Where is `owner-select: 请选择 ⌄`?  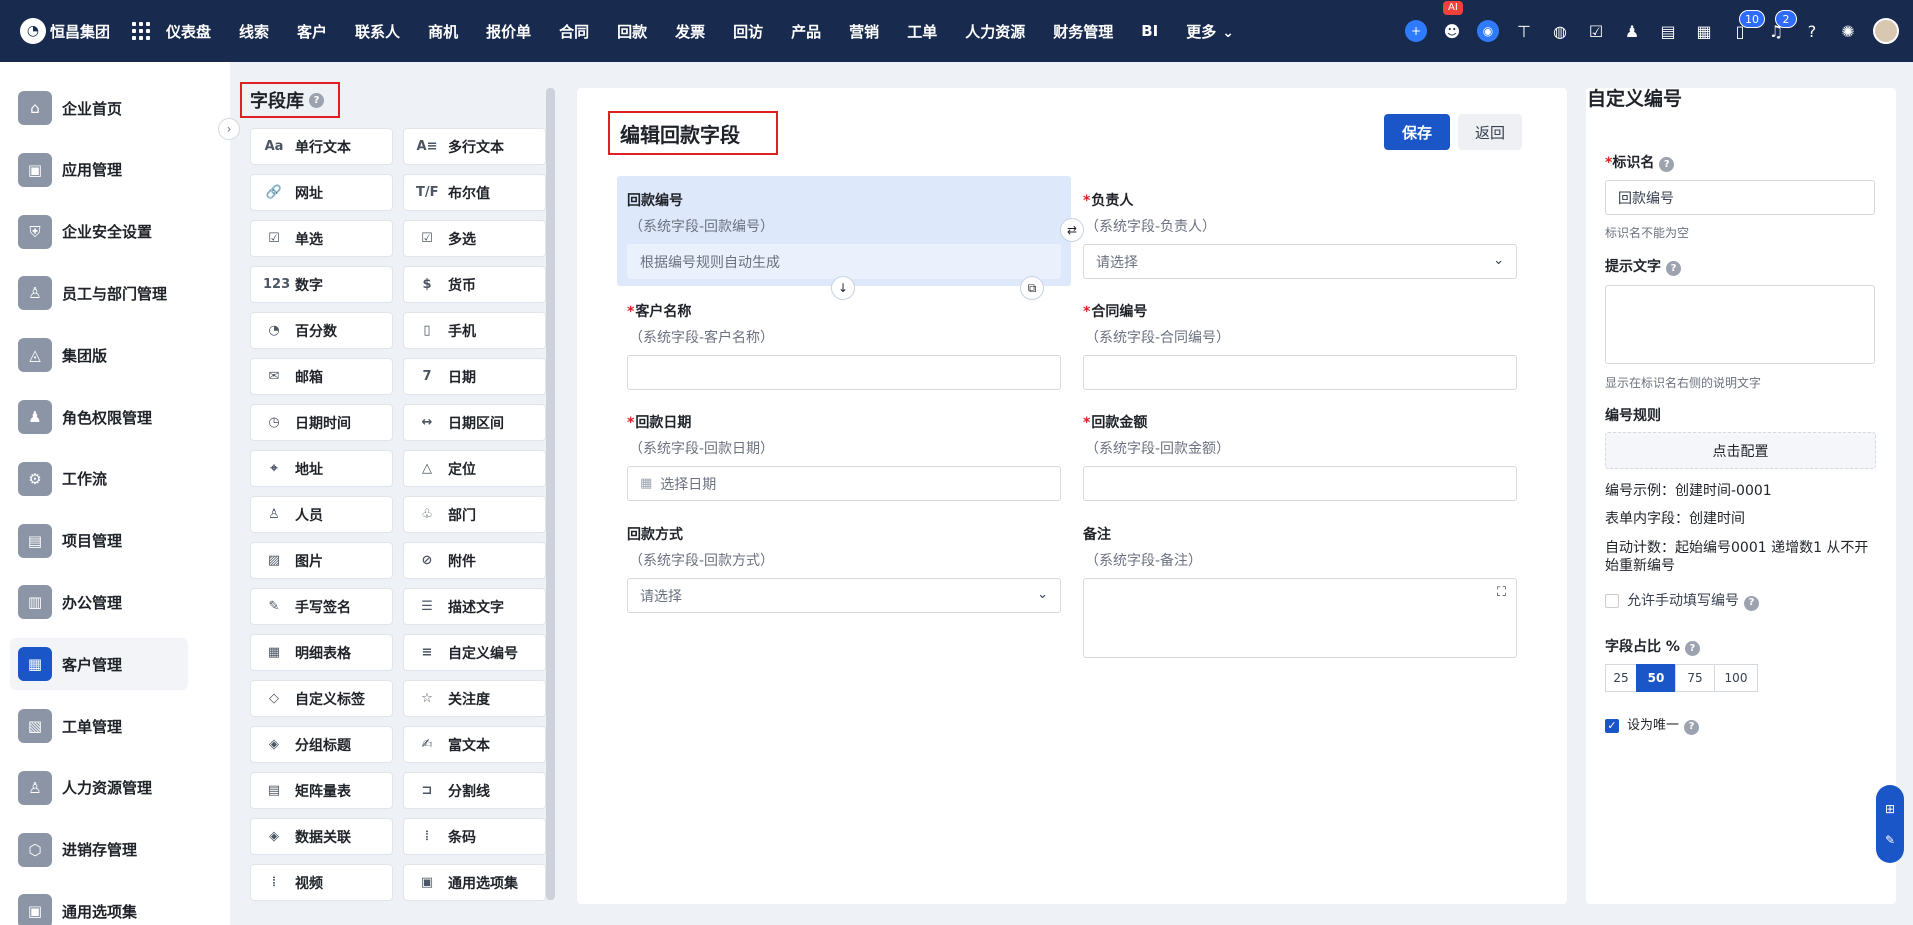 owner-select: 请选择 ⌄ is located at coordinates (1300, 261).